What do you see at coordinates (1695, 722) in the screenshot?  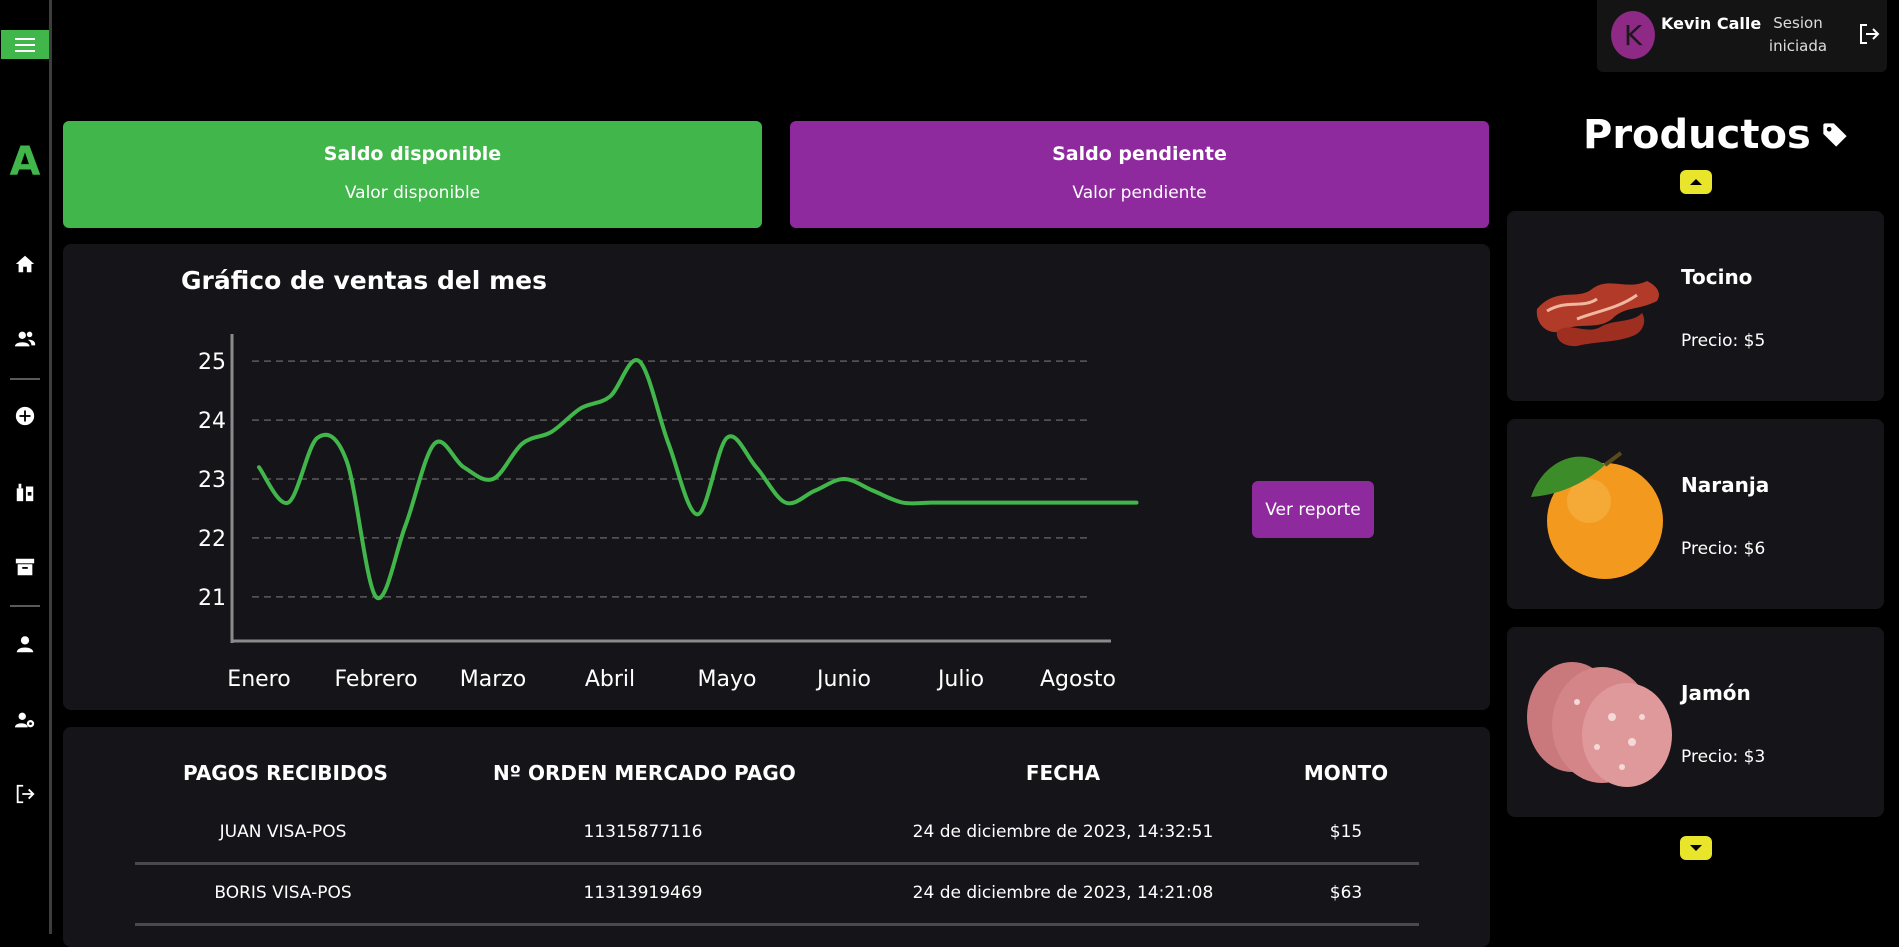 I see `product-card-jamon: Jamón Precio: $3` at bounding box center [1695, 722].